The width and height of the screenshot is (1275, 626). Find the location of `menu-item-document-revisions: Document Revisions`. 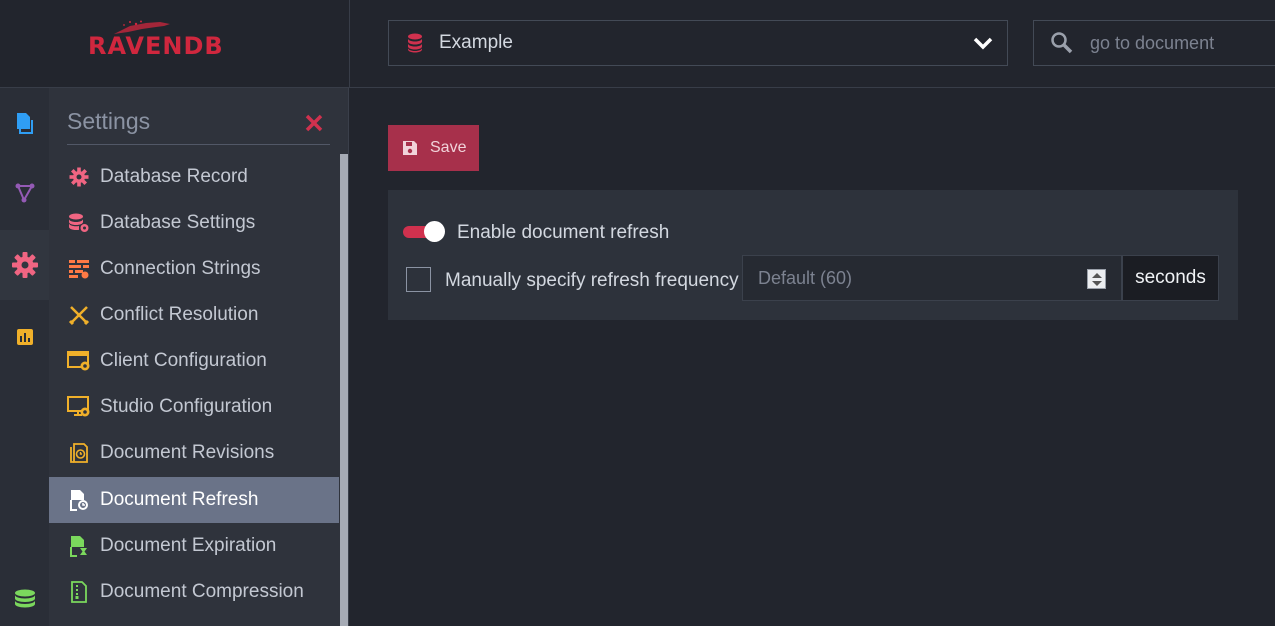

menu-item-document-revisions: Document Revisions is located at coordinates (194, 453).